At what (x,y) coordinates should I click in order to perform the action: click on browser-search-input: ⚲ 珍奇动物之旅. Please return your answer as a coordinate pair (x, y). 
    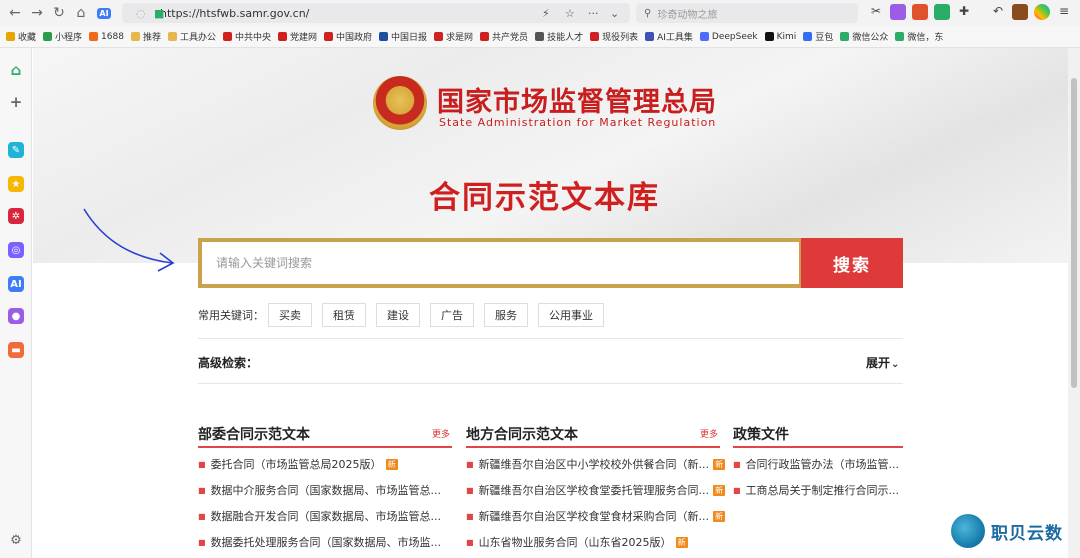
    Looking at the image, I should click on (747, 13).